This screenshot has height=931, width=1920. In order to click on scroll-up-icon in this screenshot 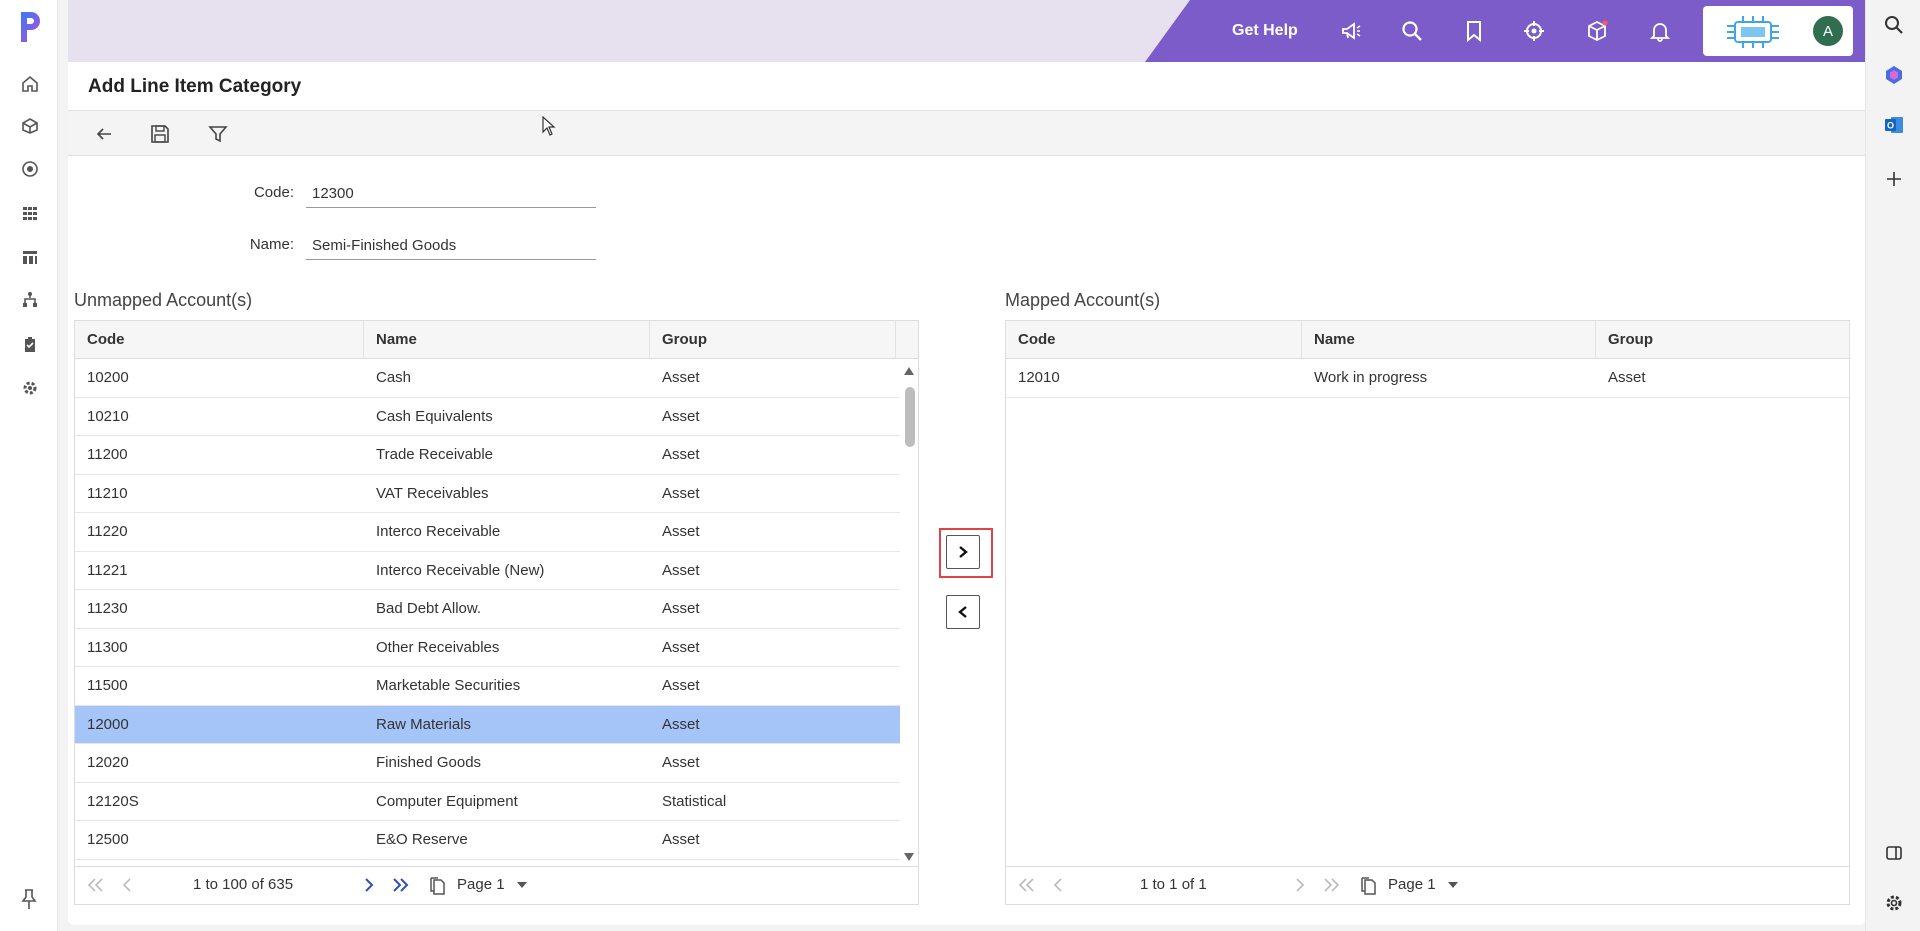, I will do `click(909, 371)`.